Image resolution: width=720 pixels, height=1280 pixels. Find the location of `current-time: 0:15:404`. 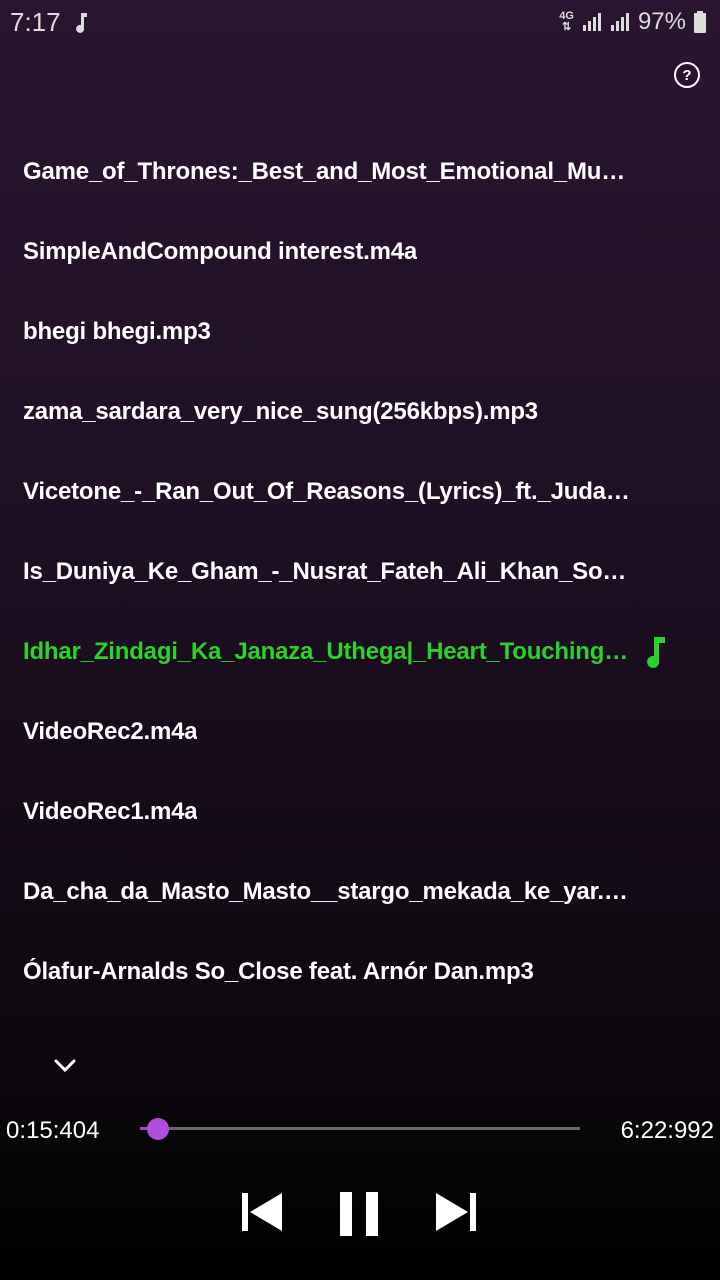

current-time: 0:15:404 is located at coordinates (53, 1130).